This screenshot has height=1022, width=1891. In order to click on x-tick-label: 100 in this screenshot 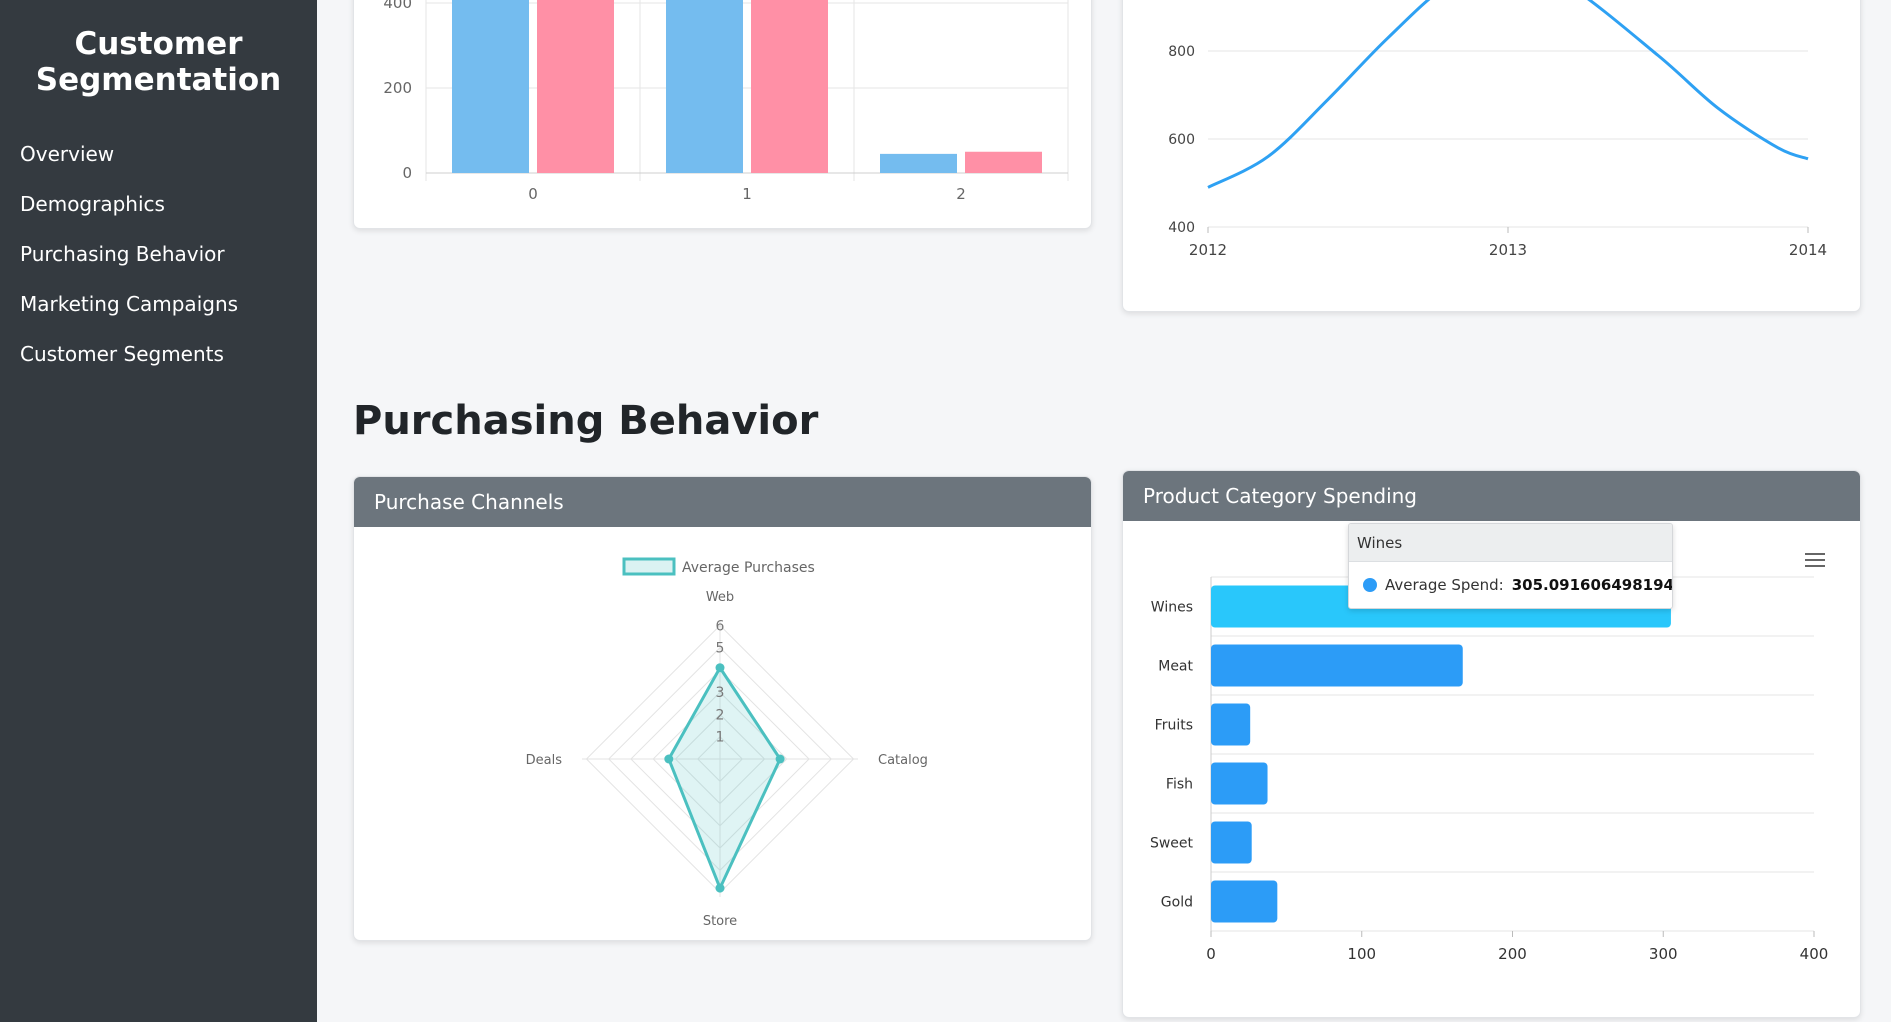, I will do `click(1361, 954)`.